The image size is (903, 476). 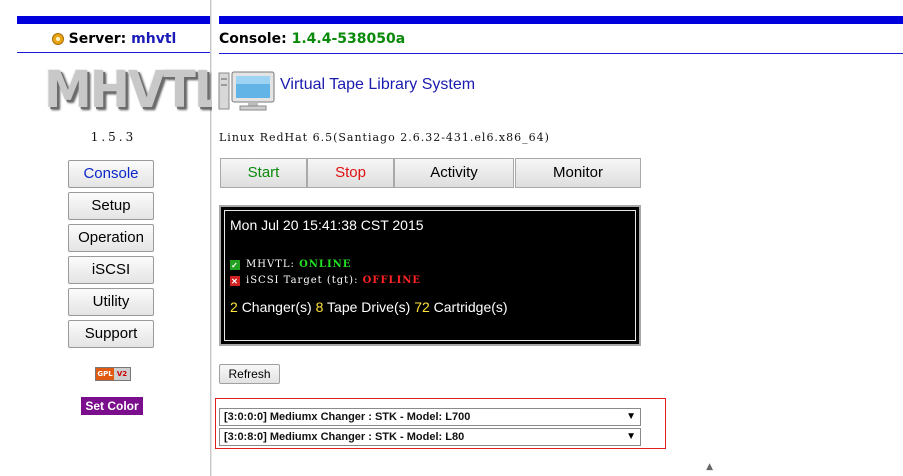 I want to click on server-name: mhvtl, so click(x=154, y=39).